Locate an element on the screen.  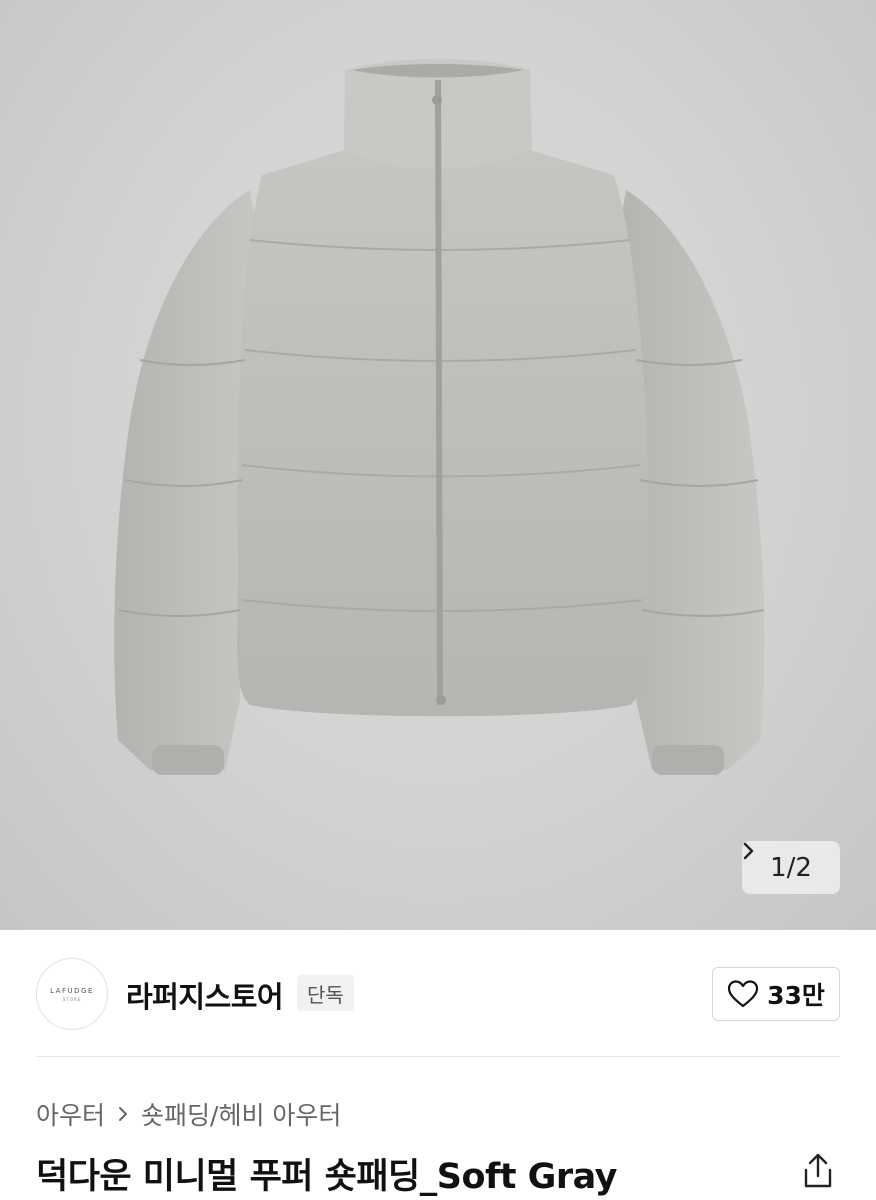
image-pager: 1/2 is located at coordinates (791, 867).